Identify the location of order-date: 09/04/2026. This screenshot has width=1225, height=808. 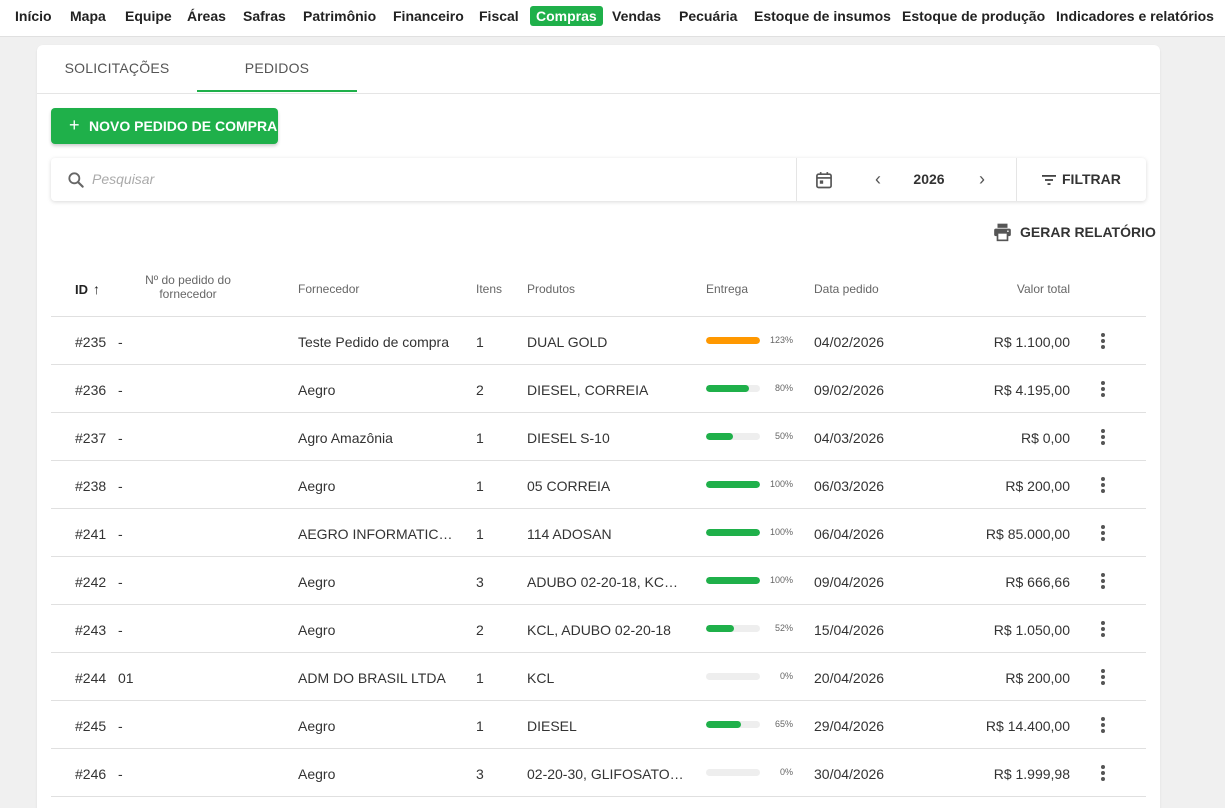
(849, 582).